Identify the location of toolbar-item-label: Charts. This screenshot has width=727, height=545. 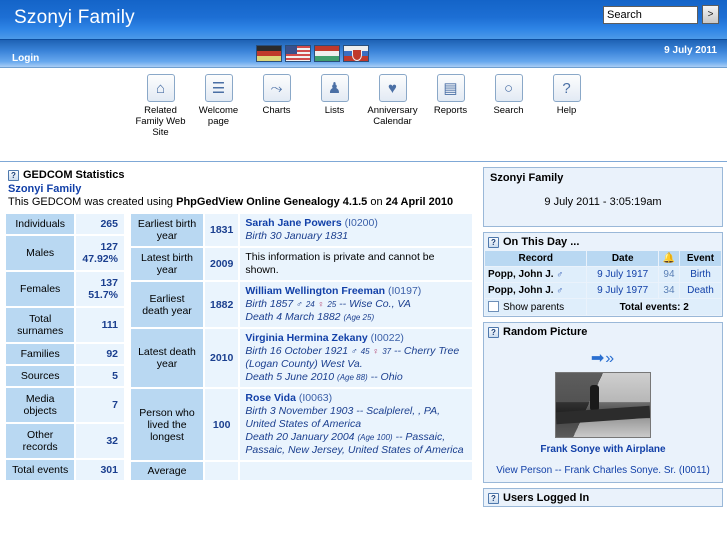
(276, 110).